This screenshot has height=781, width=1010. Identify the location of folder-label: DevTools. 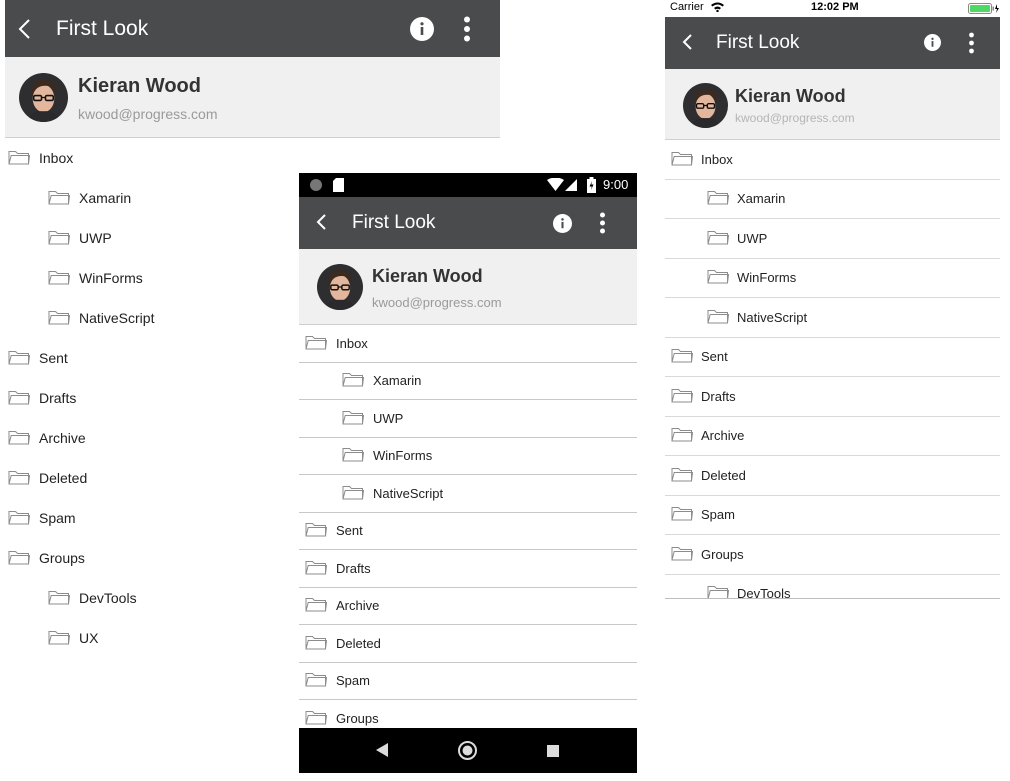
(108, 598).